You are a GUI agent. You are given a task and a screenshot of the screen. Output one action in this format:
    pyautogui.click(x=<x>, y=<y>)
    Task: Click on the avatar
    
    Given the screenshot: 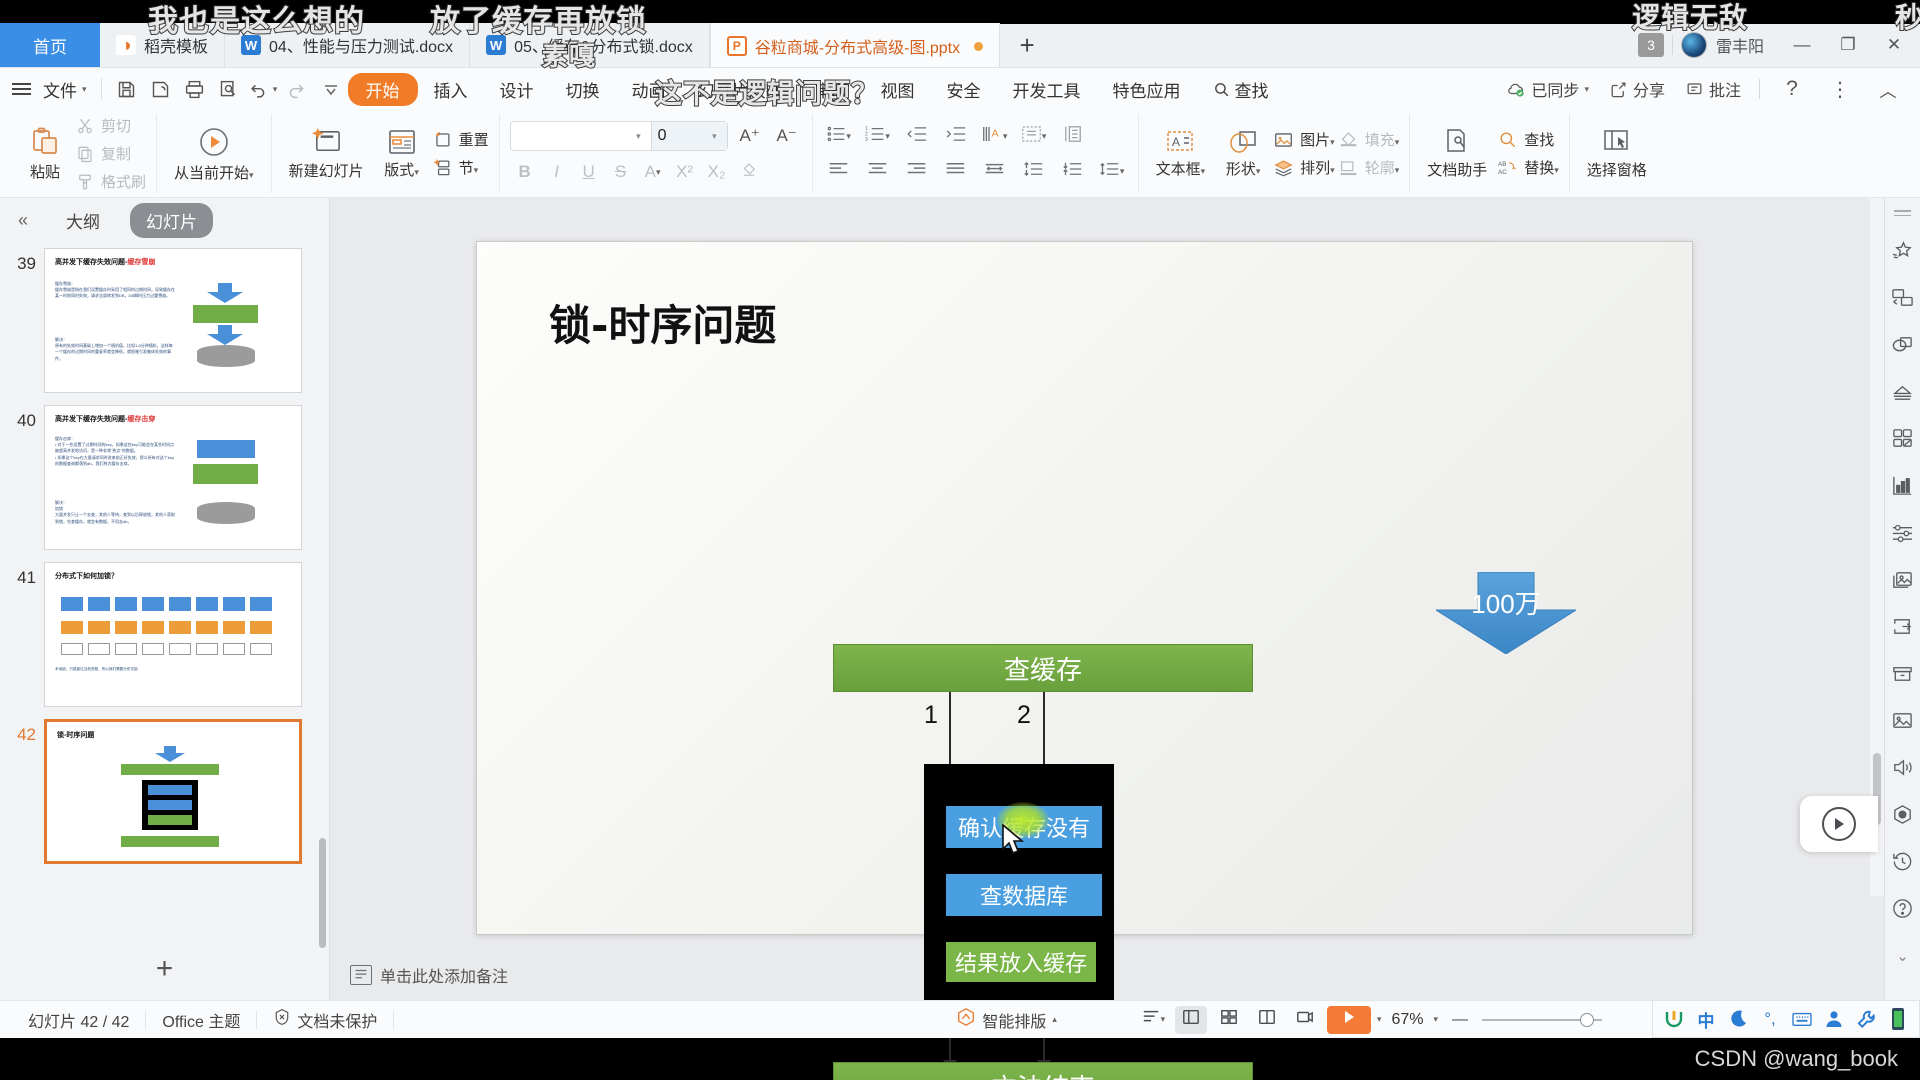 What is the action you would take?
    pyautogui.click(x=1693, y=45)
    